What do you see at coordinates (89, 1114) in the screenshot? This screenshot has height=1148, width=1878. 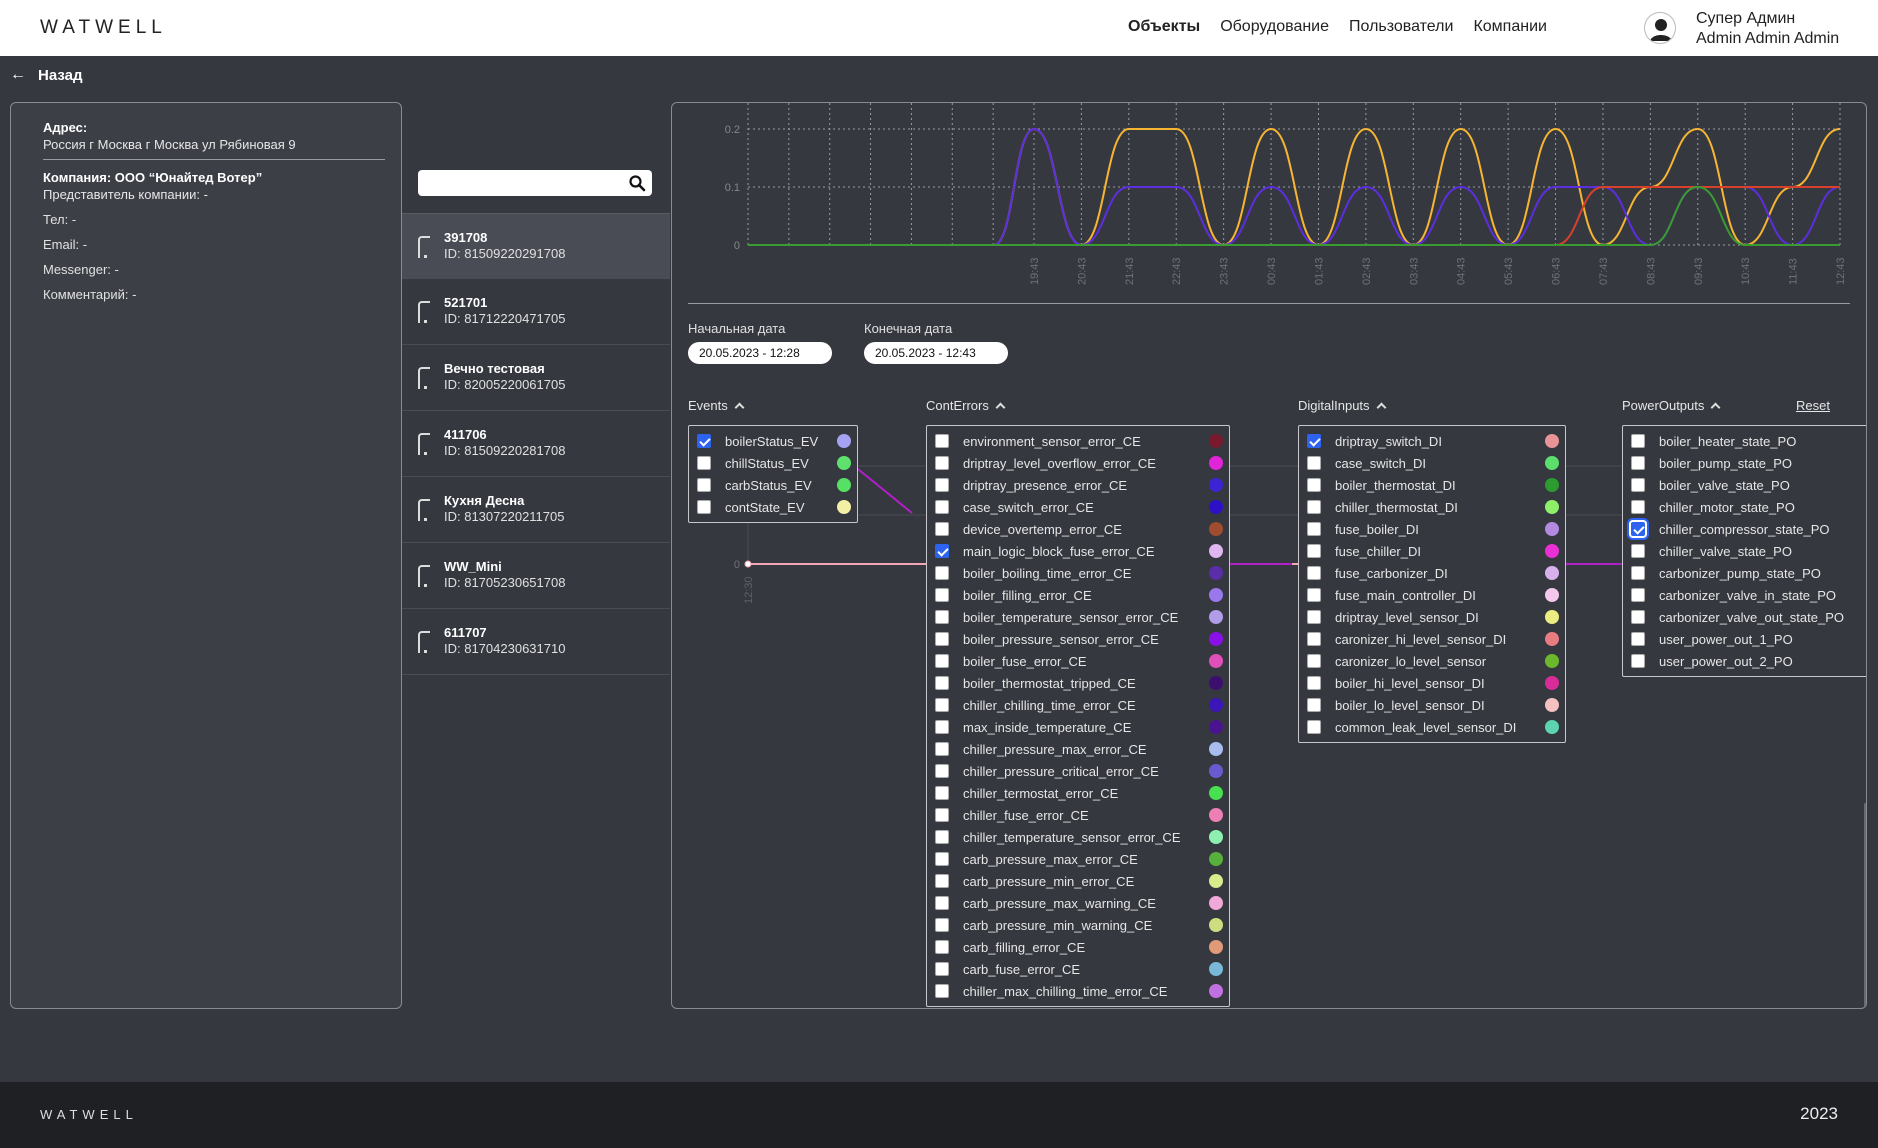 I see `footer-logo: WATWELL` at bounding box center [89, 1114].